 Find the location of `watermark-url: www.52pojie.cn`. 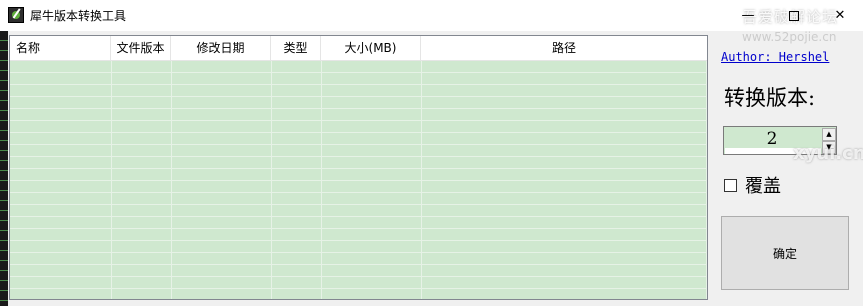

watermark-url: www.52pojie.cn is located at coordinates (789, 37).